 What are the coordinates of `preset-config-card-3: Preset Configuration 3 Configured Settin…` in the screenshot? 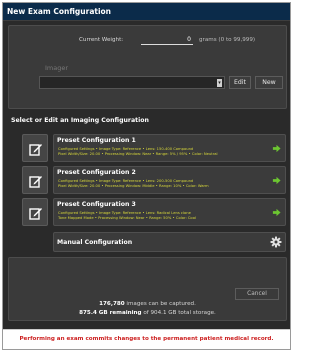 It's located at (169, 212).